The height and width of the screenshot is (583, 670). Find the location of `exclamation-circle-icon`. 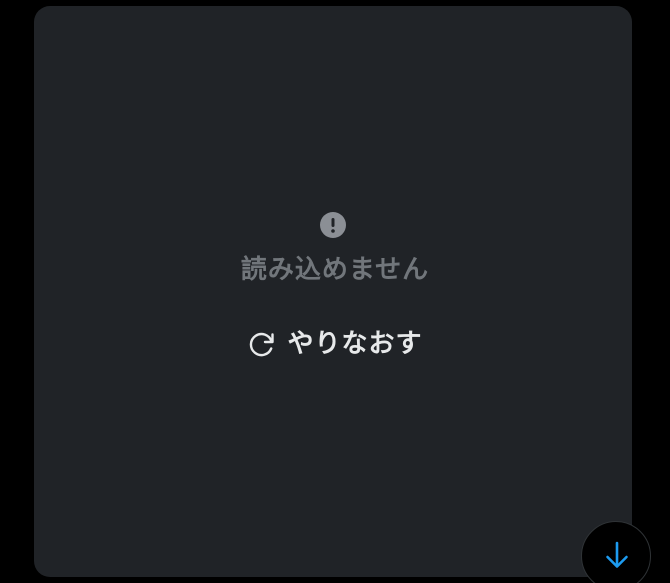

exclamation-circle-icon is located at coordinates (333, 225).